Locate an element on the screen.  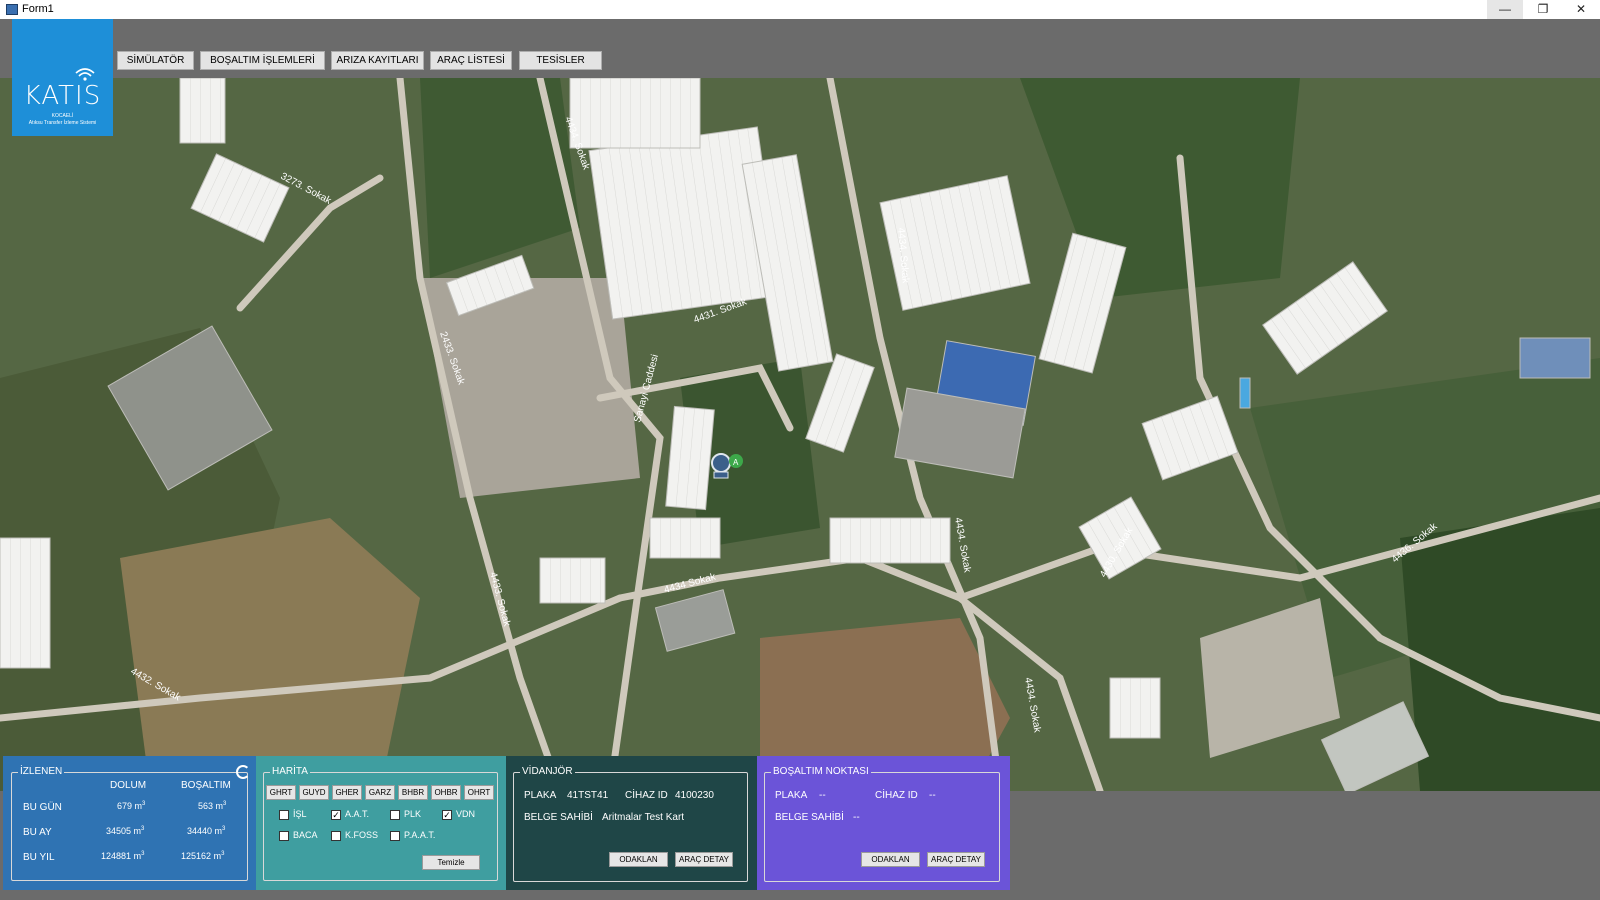
izlenen-fill-value: 124881 m3 is located at coordinates (123, 856).